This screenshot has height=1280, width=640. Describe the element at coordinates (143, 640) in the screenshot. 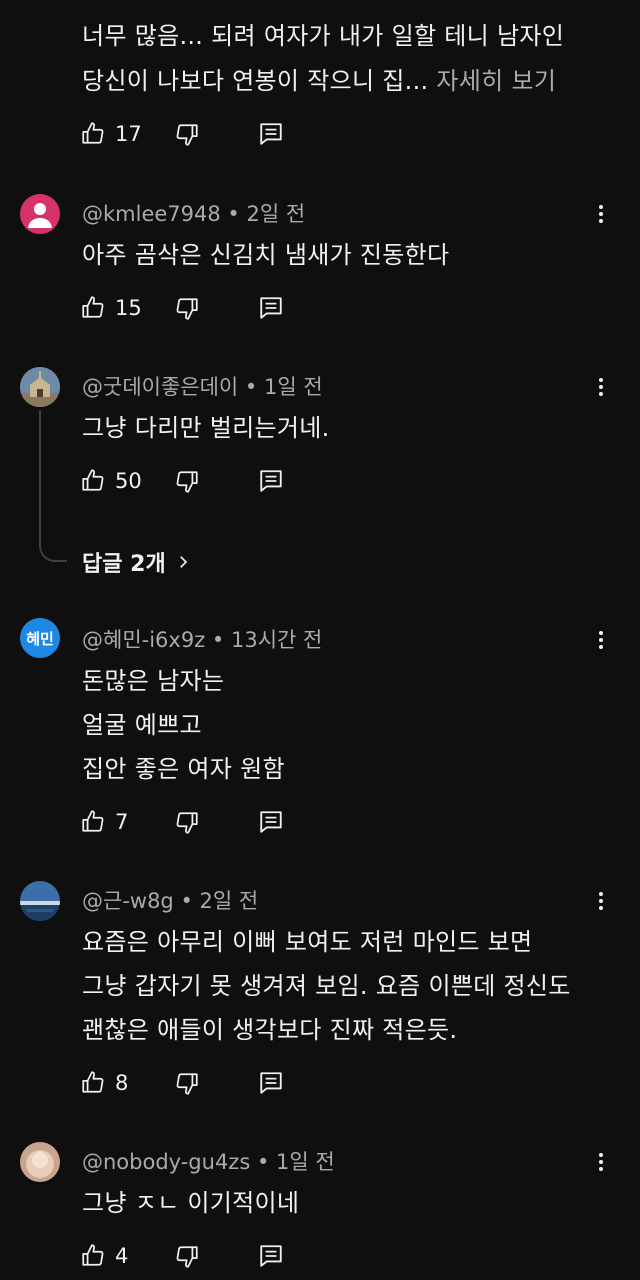

I see `comment-author: @혜민-i6x9z` at that location.